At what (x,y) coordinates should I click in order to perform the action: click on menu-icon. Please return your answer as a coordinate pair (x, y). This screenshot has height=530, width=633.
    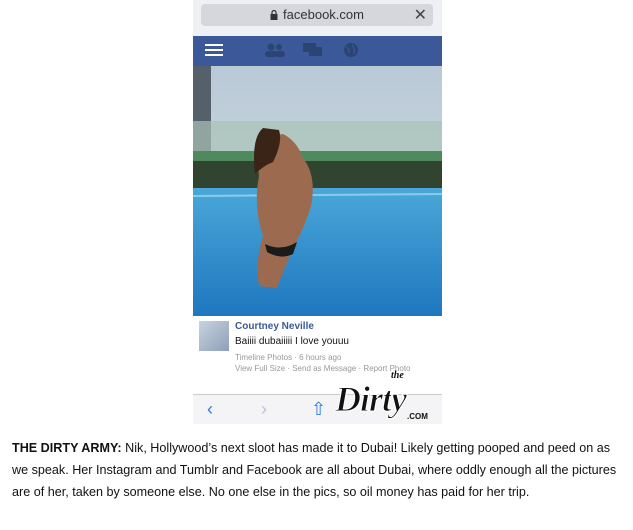
    Looking at the image, I should click on (214, 50).